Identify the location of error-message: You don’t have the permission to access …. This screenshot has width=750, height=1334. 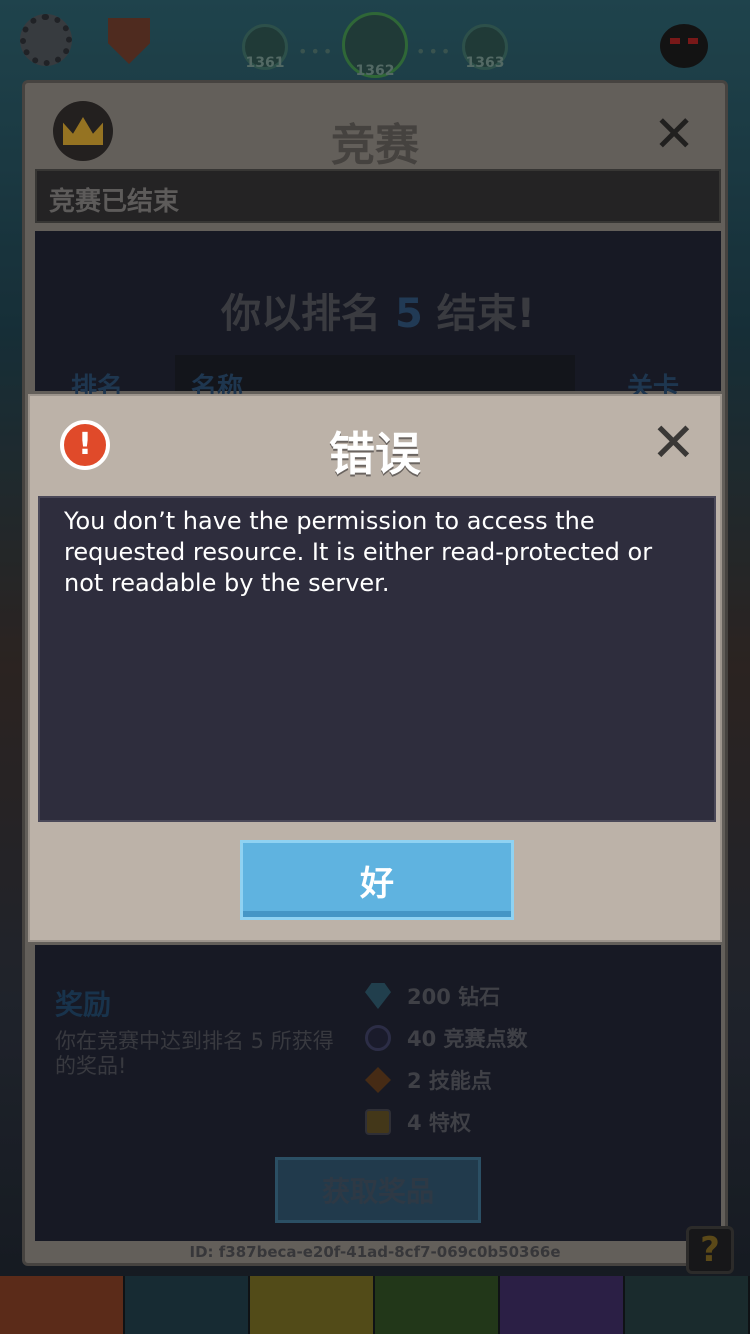
(358, 552).